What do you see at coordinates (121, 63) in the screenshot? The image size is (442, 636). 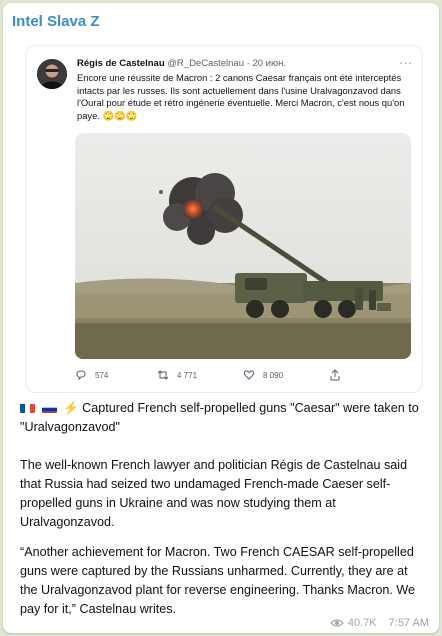 I see `tweet-author-name: Régis de Castelnau` at bounding box center [121, 63].